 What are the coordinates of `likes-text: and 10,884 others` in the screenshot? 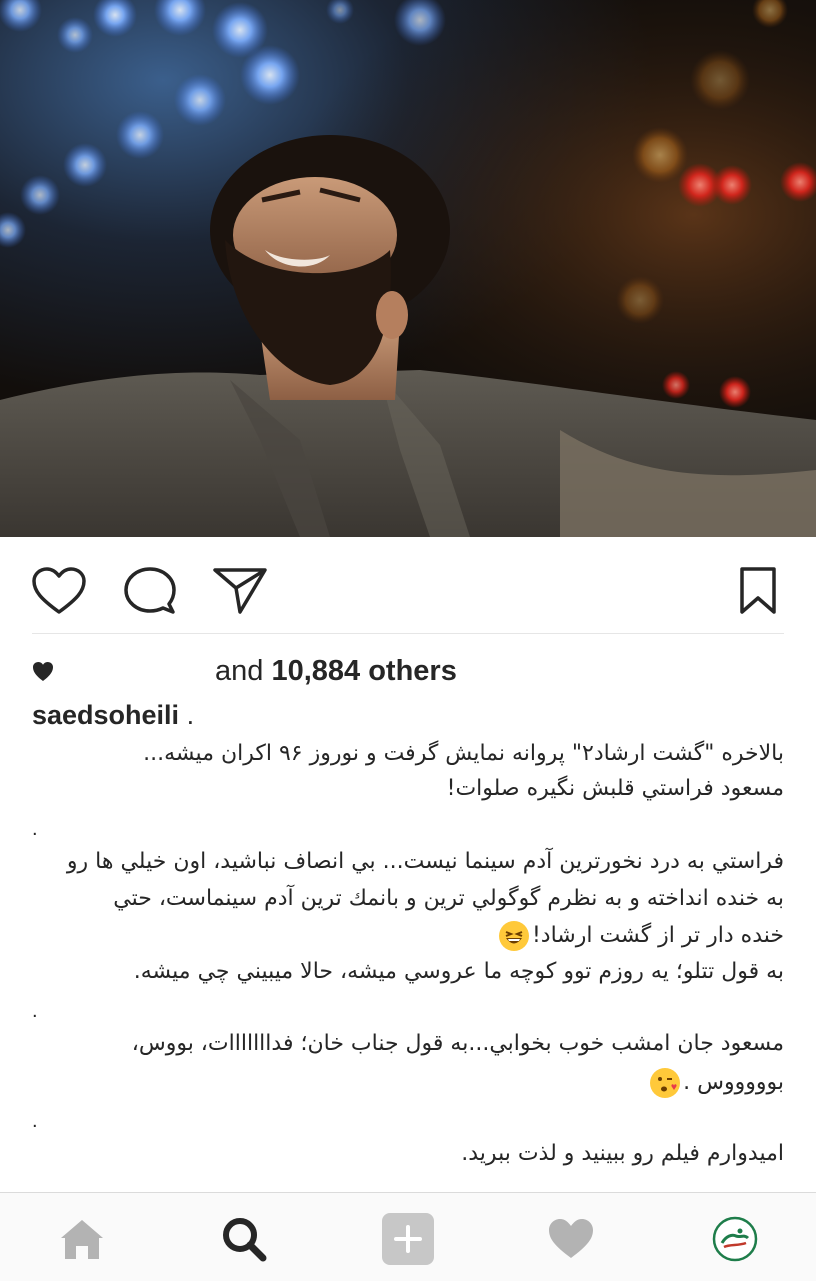 It's located at (336, 671).